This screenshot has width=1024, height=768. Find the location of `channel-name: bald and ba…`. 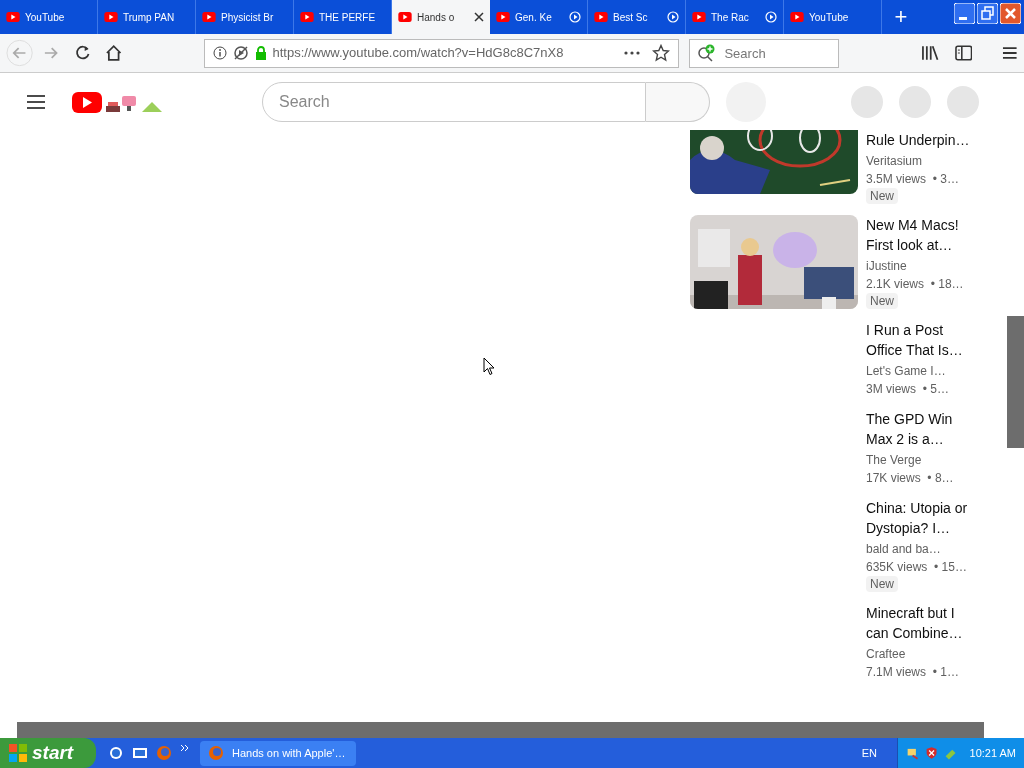

channel-name: bald and ba… is located at coordinates (921, 549).